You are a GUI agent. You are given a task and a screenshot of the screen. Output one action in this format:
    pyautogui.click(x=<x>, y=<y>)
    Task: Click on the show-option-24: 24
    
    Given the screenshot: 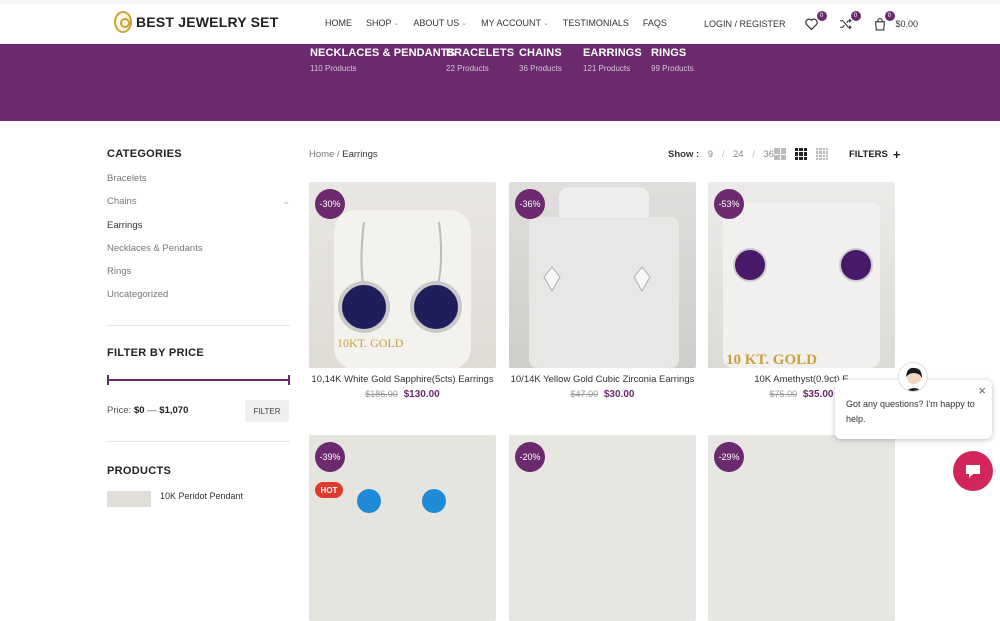 What is the action you would take?
    pyautogui.click(x=738, y=154)
    